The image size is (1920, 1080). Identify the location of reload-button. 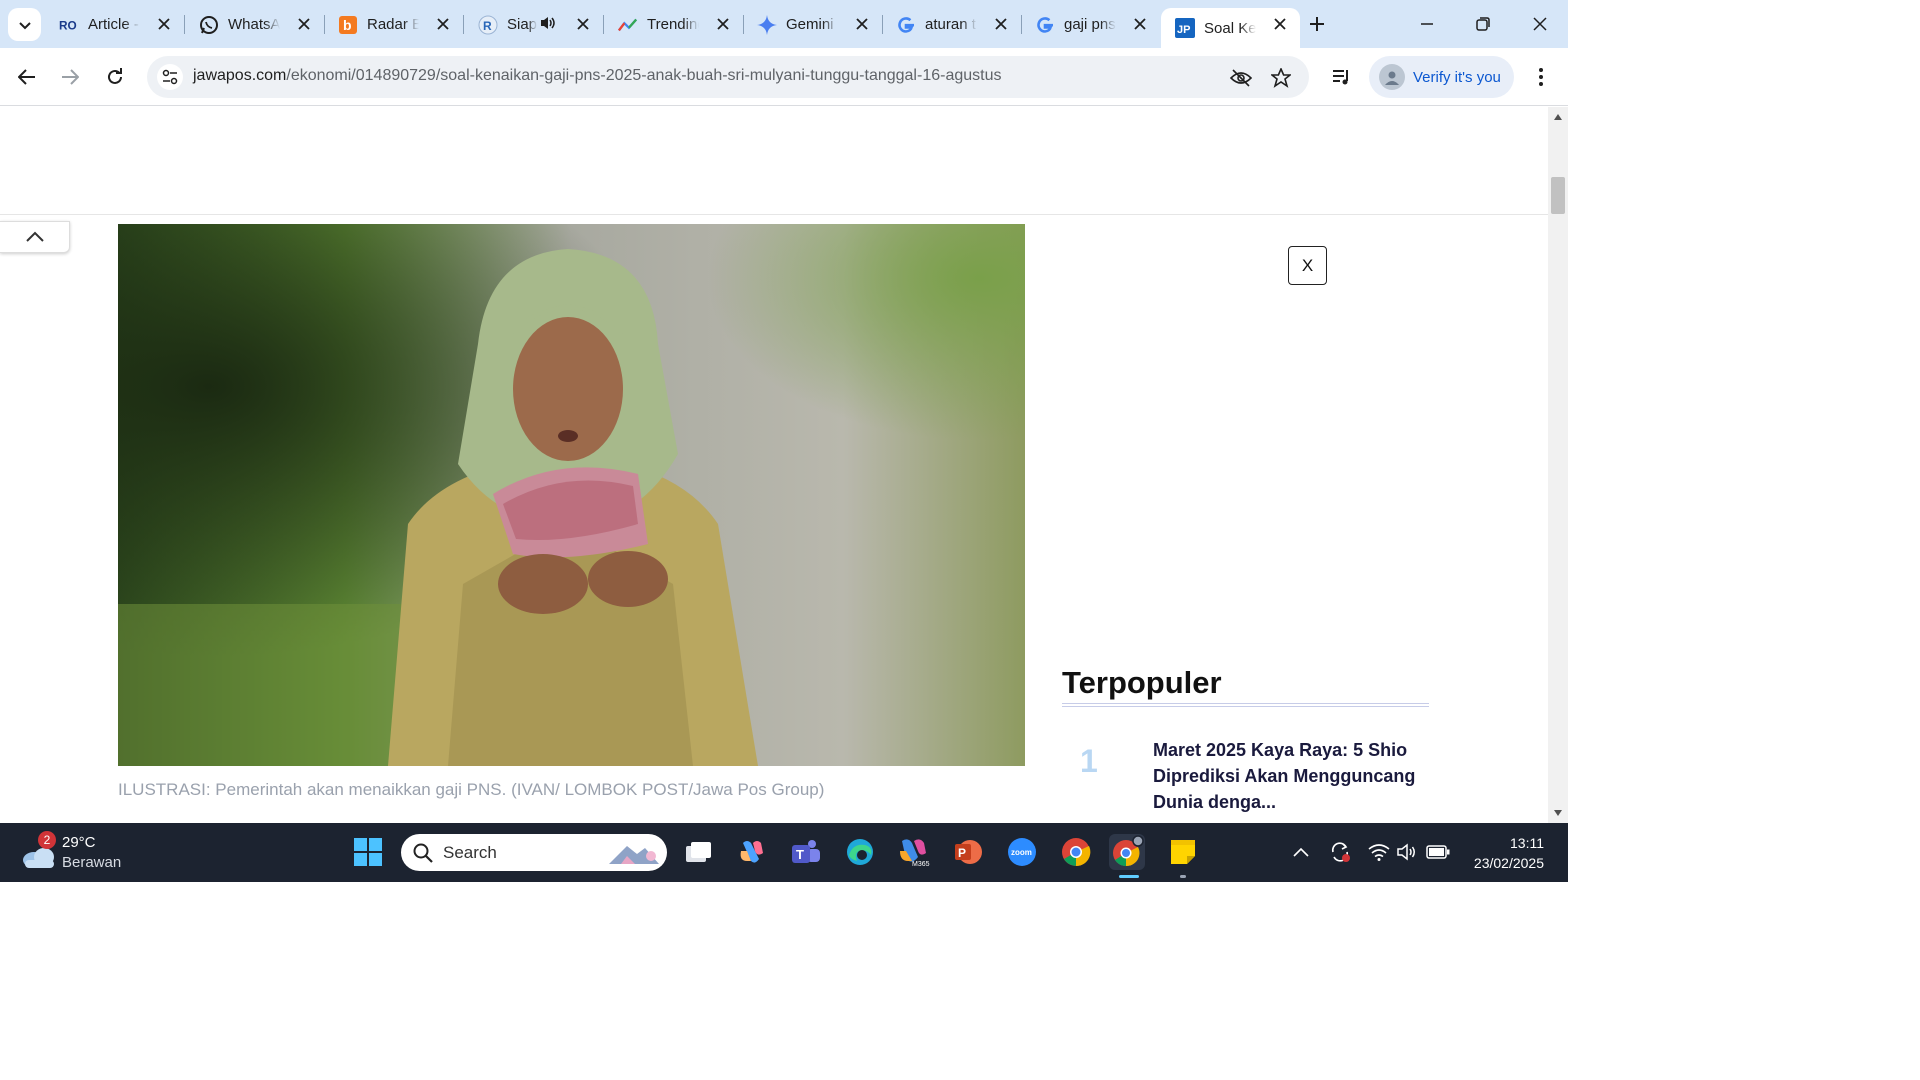
(115, 77).